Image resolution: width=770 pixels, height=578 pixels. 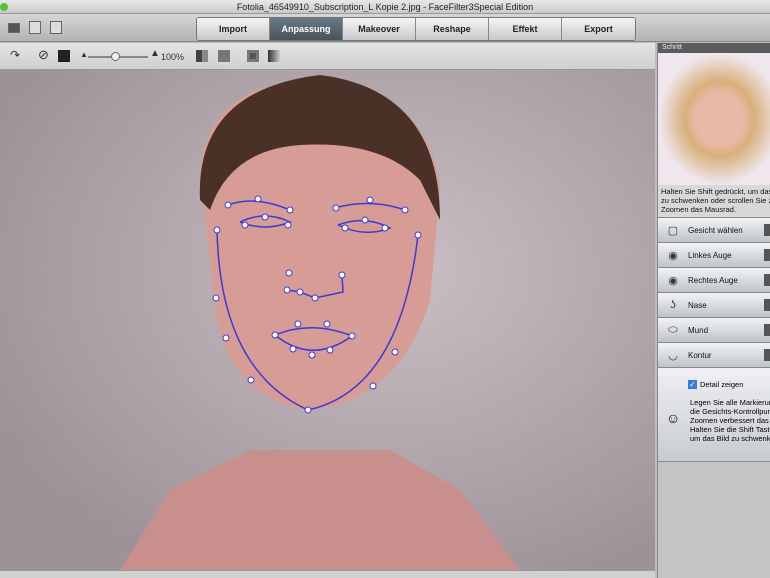 What do you see at coordinates (700, 355) in the screenshot?
I see `step-label: Kontur` at bounding box center [700, 355].